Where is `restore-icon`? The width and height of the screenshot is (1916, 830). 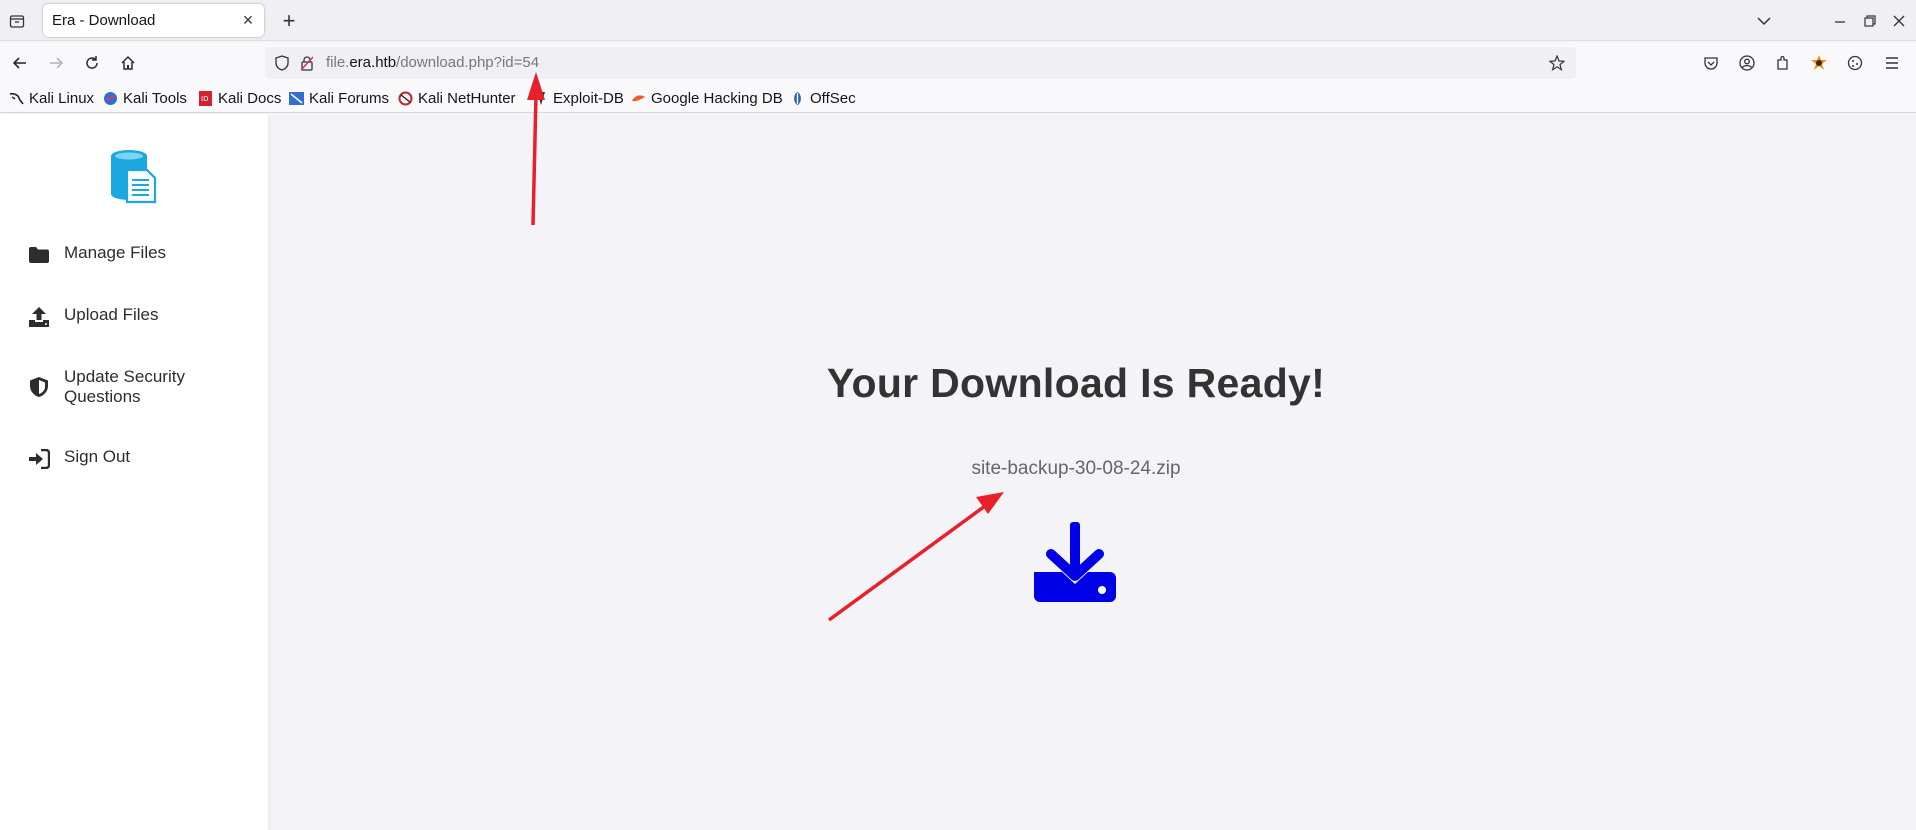
restore-icon is located at coordinates (1870, 21).